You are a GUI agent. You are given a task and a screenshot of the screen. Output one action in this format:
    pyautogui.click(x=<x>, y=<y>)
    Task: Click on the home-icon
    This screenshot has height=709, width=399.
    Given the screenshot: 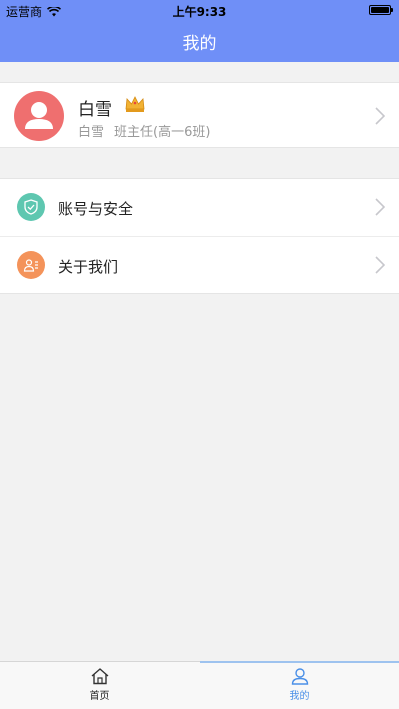 What is the action you would take?
    pyautogui.click(x=99, y=676)
    